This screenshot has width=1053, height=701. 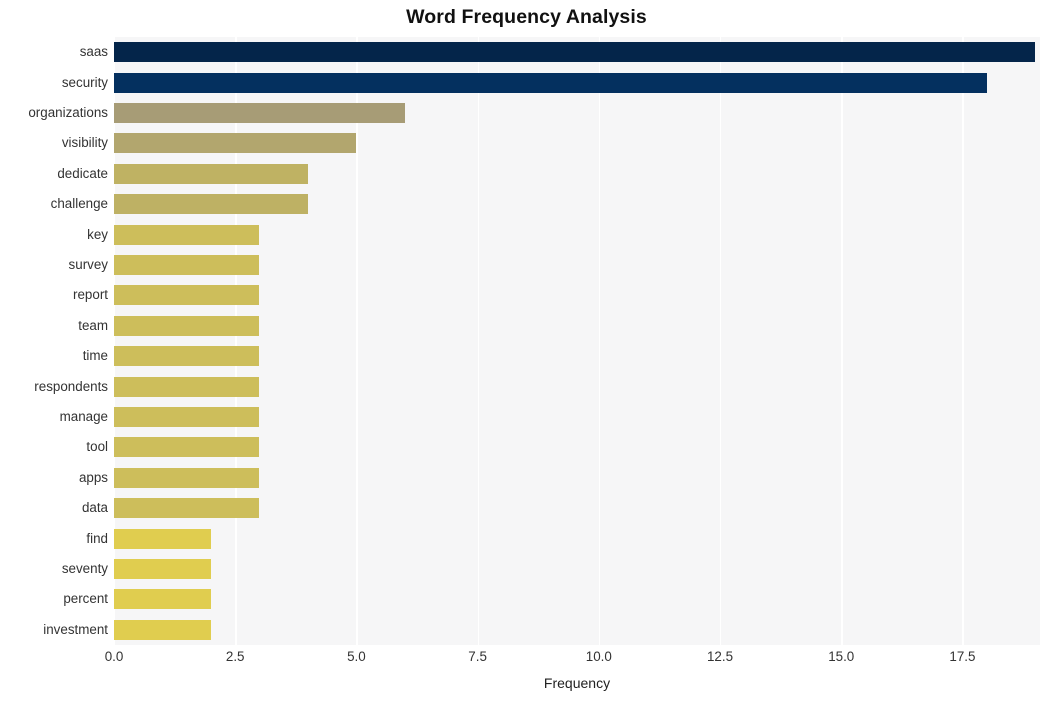 I want to click on x-axis-tick-label: 15.0, so click(x=841, y=656).